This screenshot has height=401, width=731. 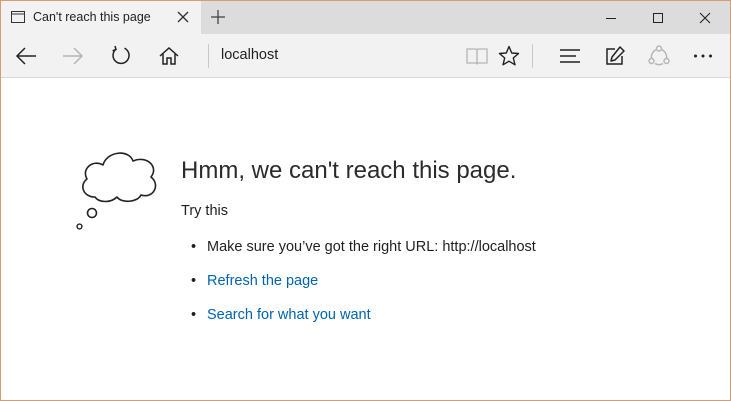 I want to click on home-icon, so click(x=169, y=55).